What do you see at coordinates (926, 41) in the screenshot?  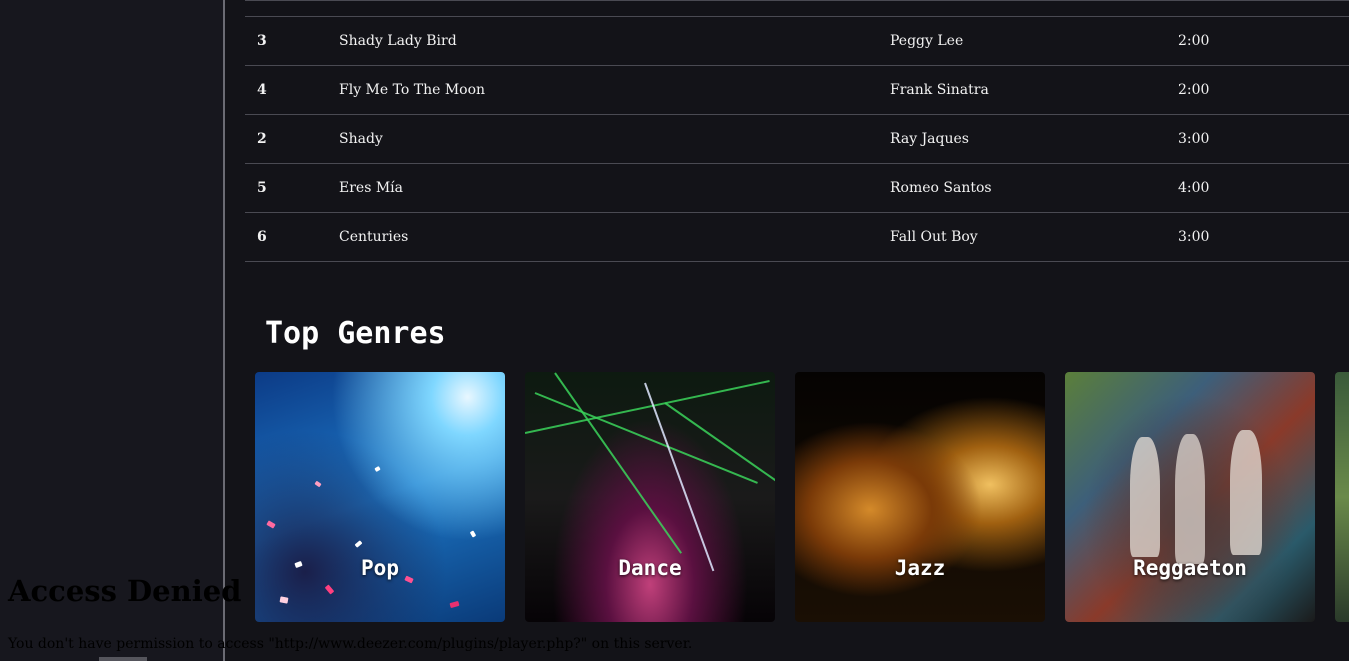 I see `track-artist: Peggy Lee` at bounding box center [926, 41].